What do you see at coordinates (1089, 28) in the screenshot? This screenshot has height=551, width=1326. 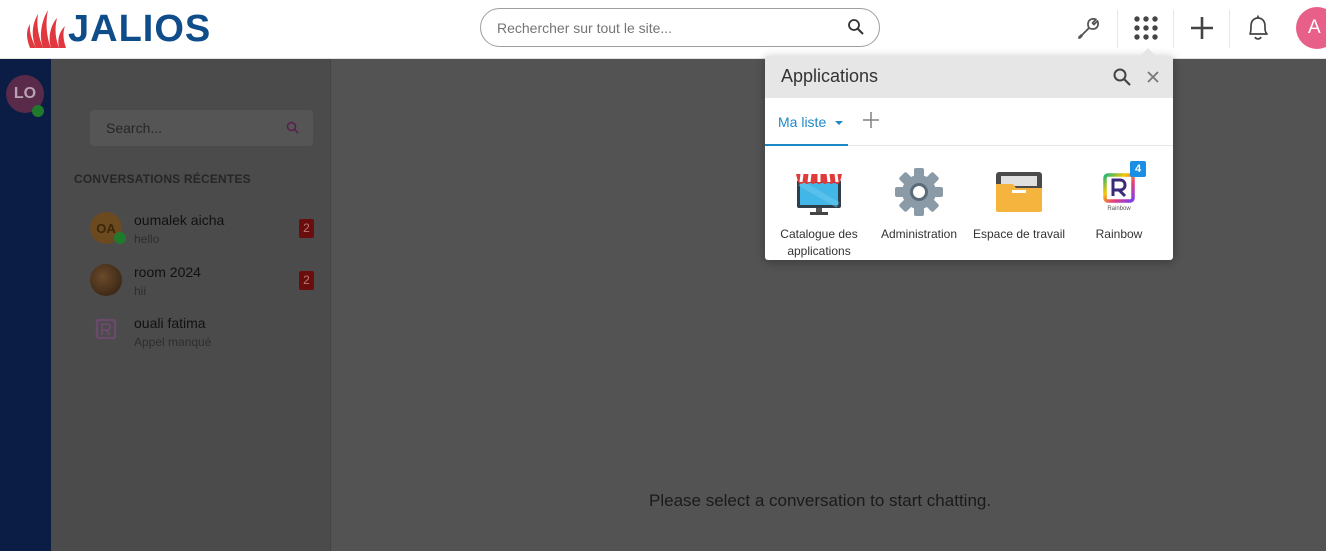 I see `wrench-icon` at bounding box center [1089, 28].